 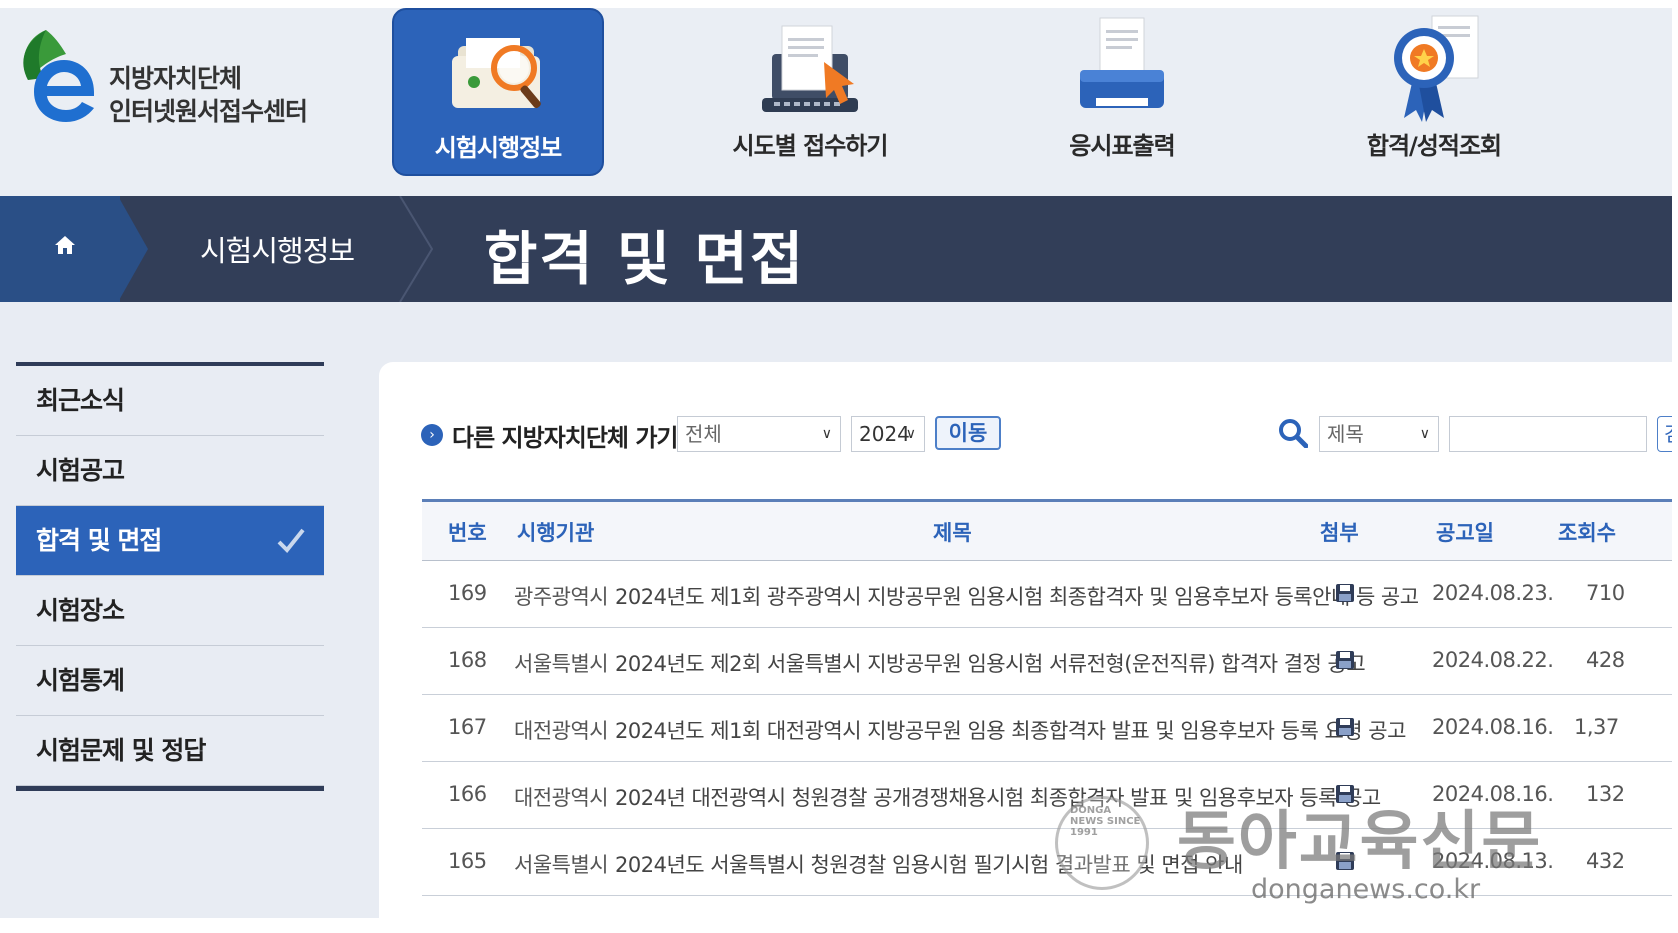 I want to click on breadcrumb-separator, so click(x=133, y=249).